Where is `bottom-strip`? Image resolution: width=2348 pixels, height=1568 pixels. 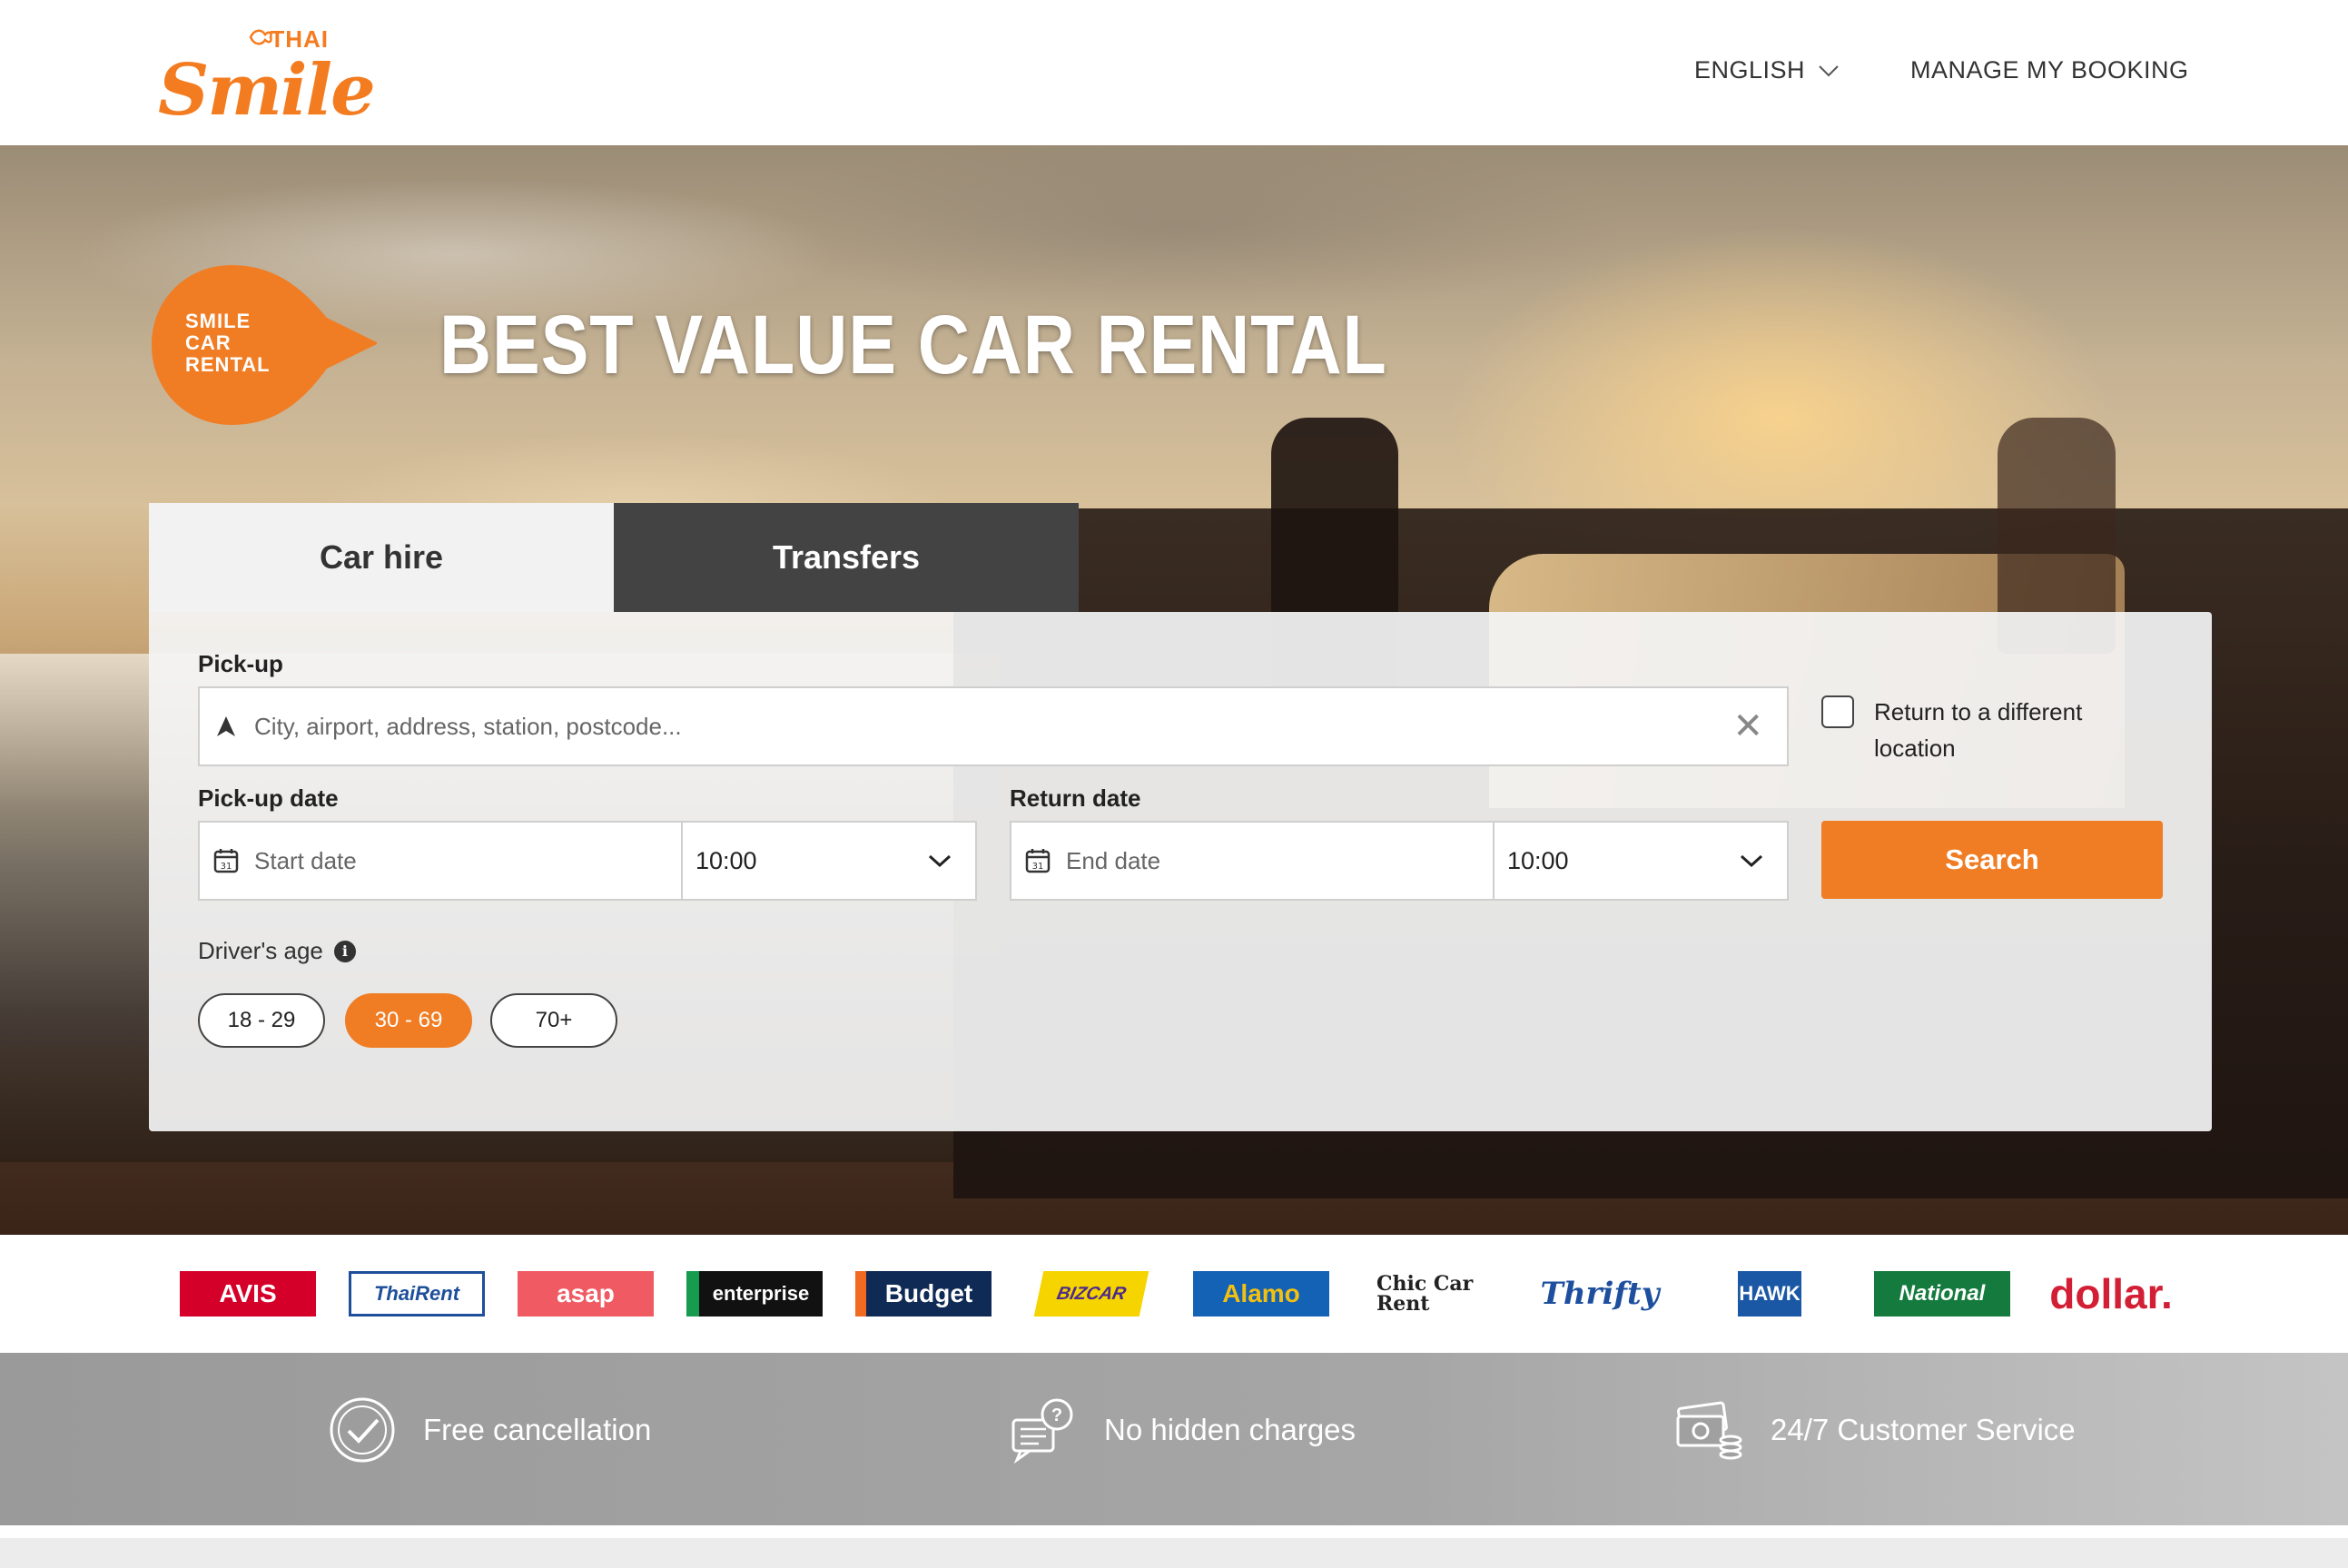
bottom-strip is located at coordinates (1174, 1546).